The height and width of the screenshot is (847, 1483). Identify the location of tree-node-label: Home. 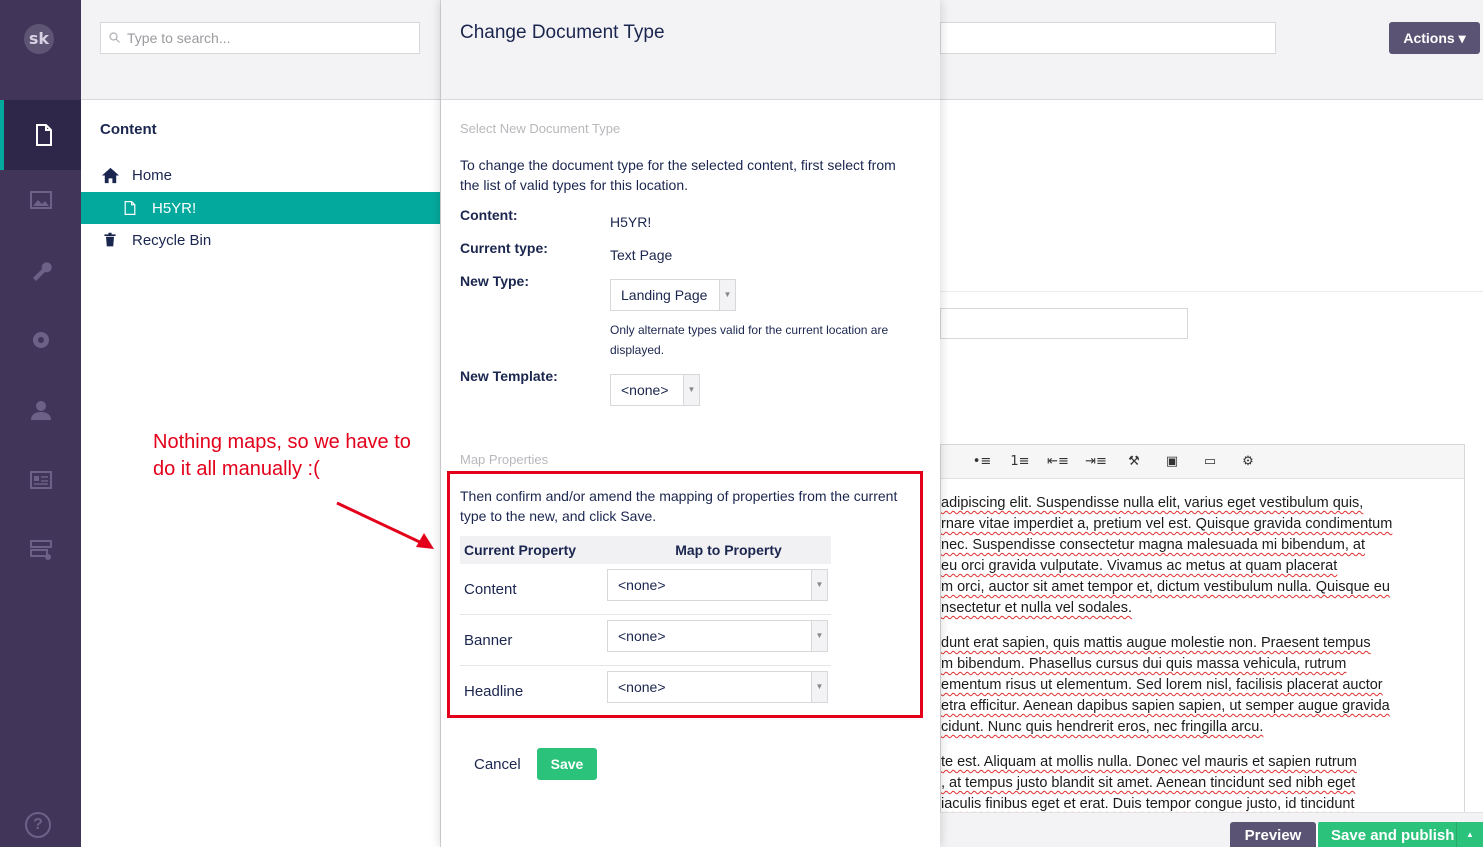
(152, 175).